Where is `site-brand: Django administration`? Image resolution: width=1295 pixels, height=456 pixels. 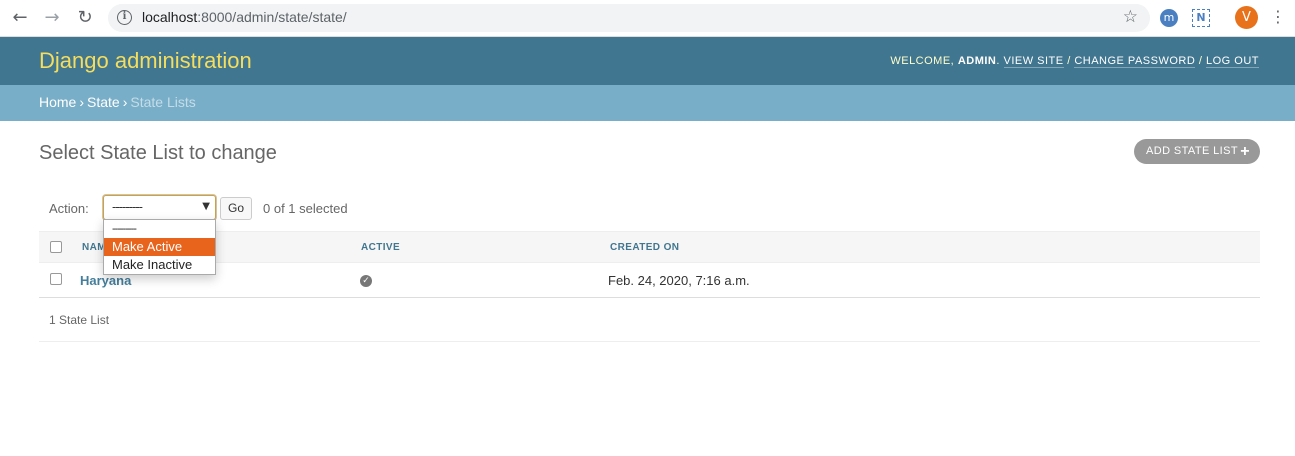 site-brand: Django administration is located at coordinates (145, 61).